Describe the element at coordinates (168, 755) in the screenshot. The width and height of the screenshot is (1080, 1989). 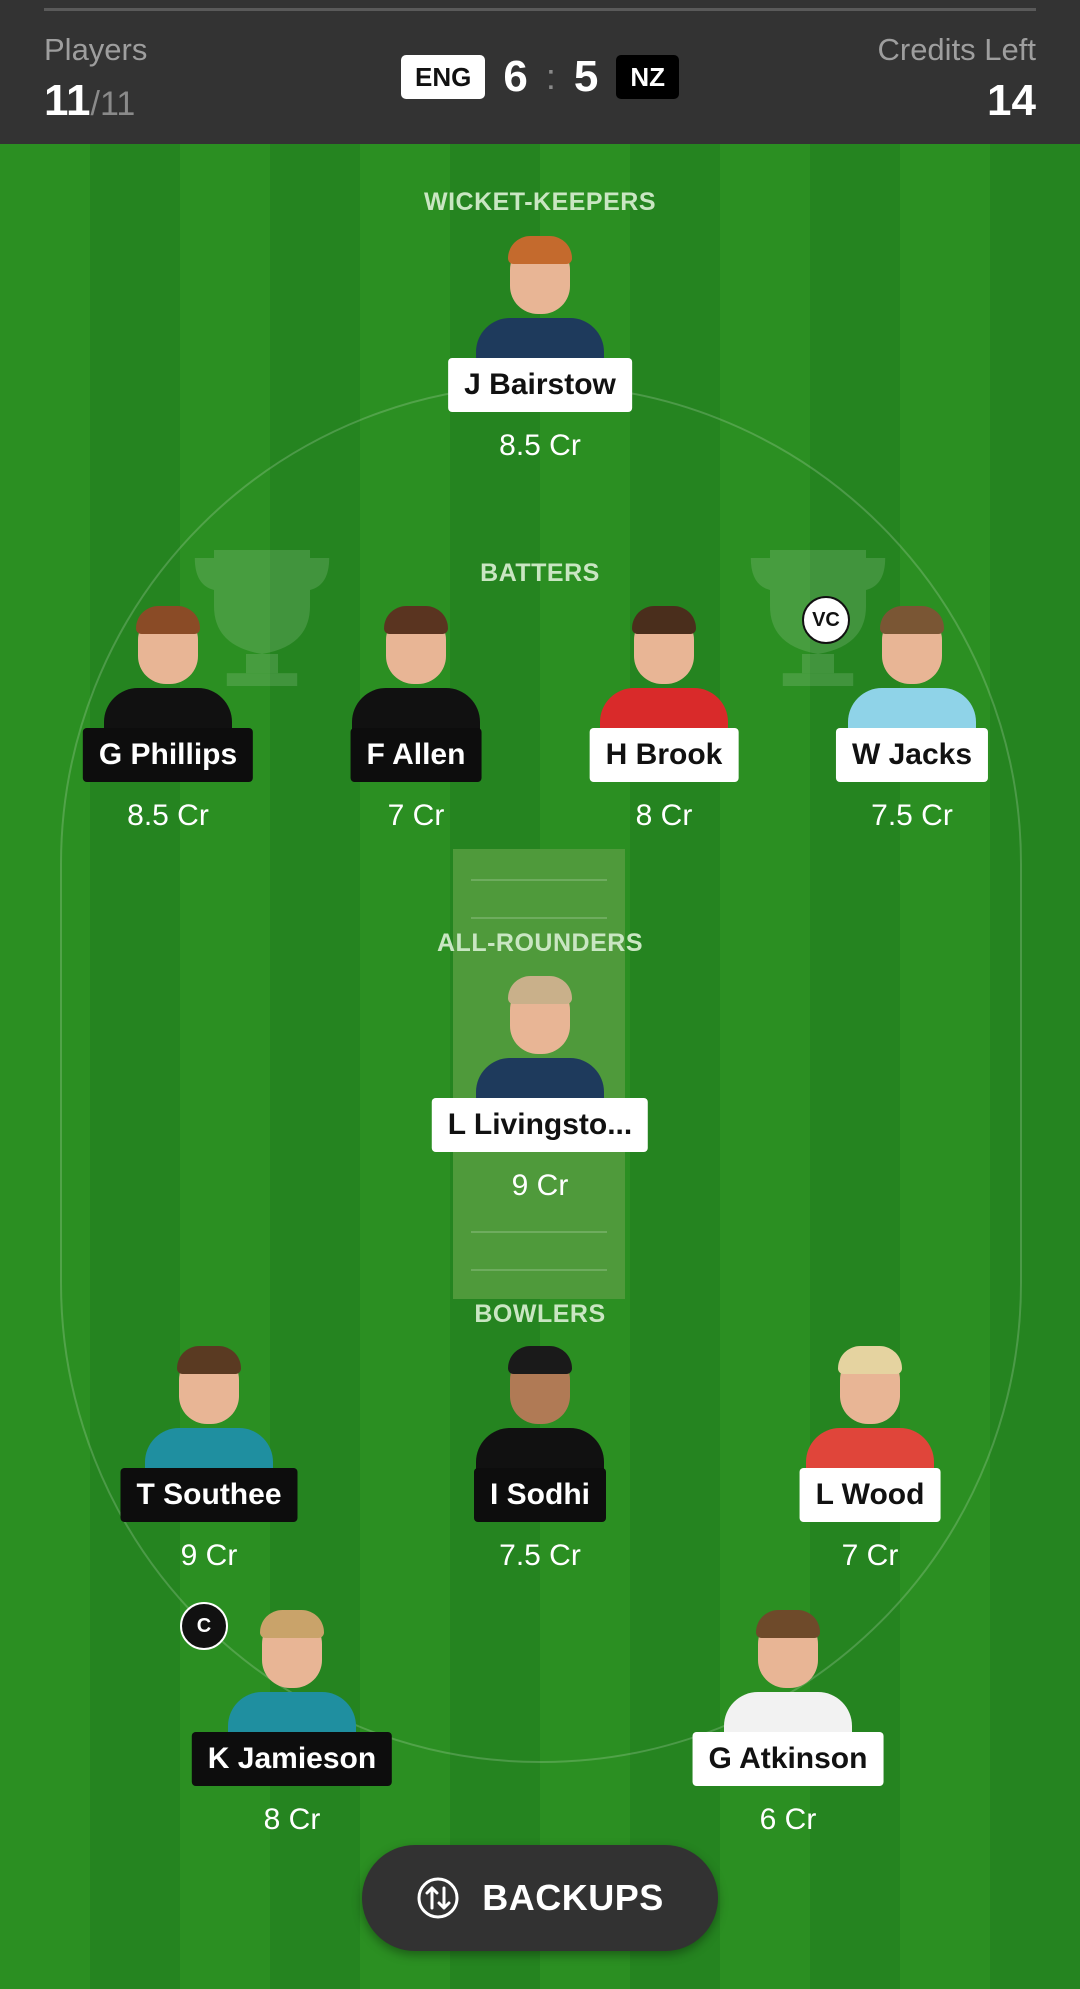
I see `player-name: G Phillips` at that location.